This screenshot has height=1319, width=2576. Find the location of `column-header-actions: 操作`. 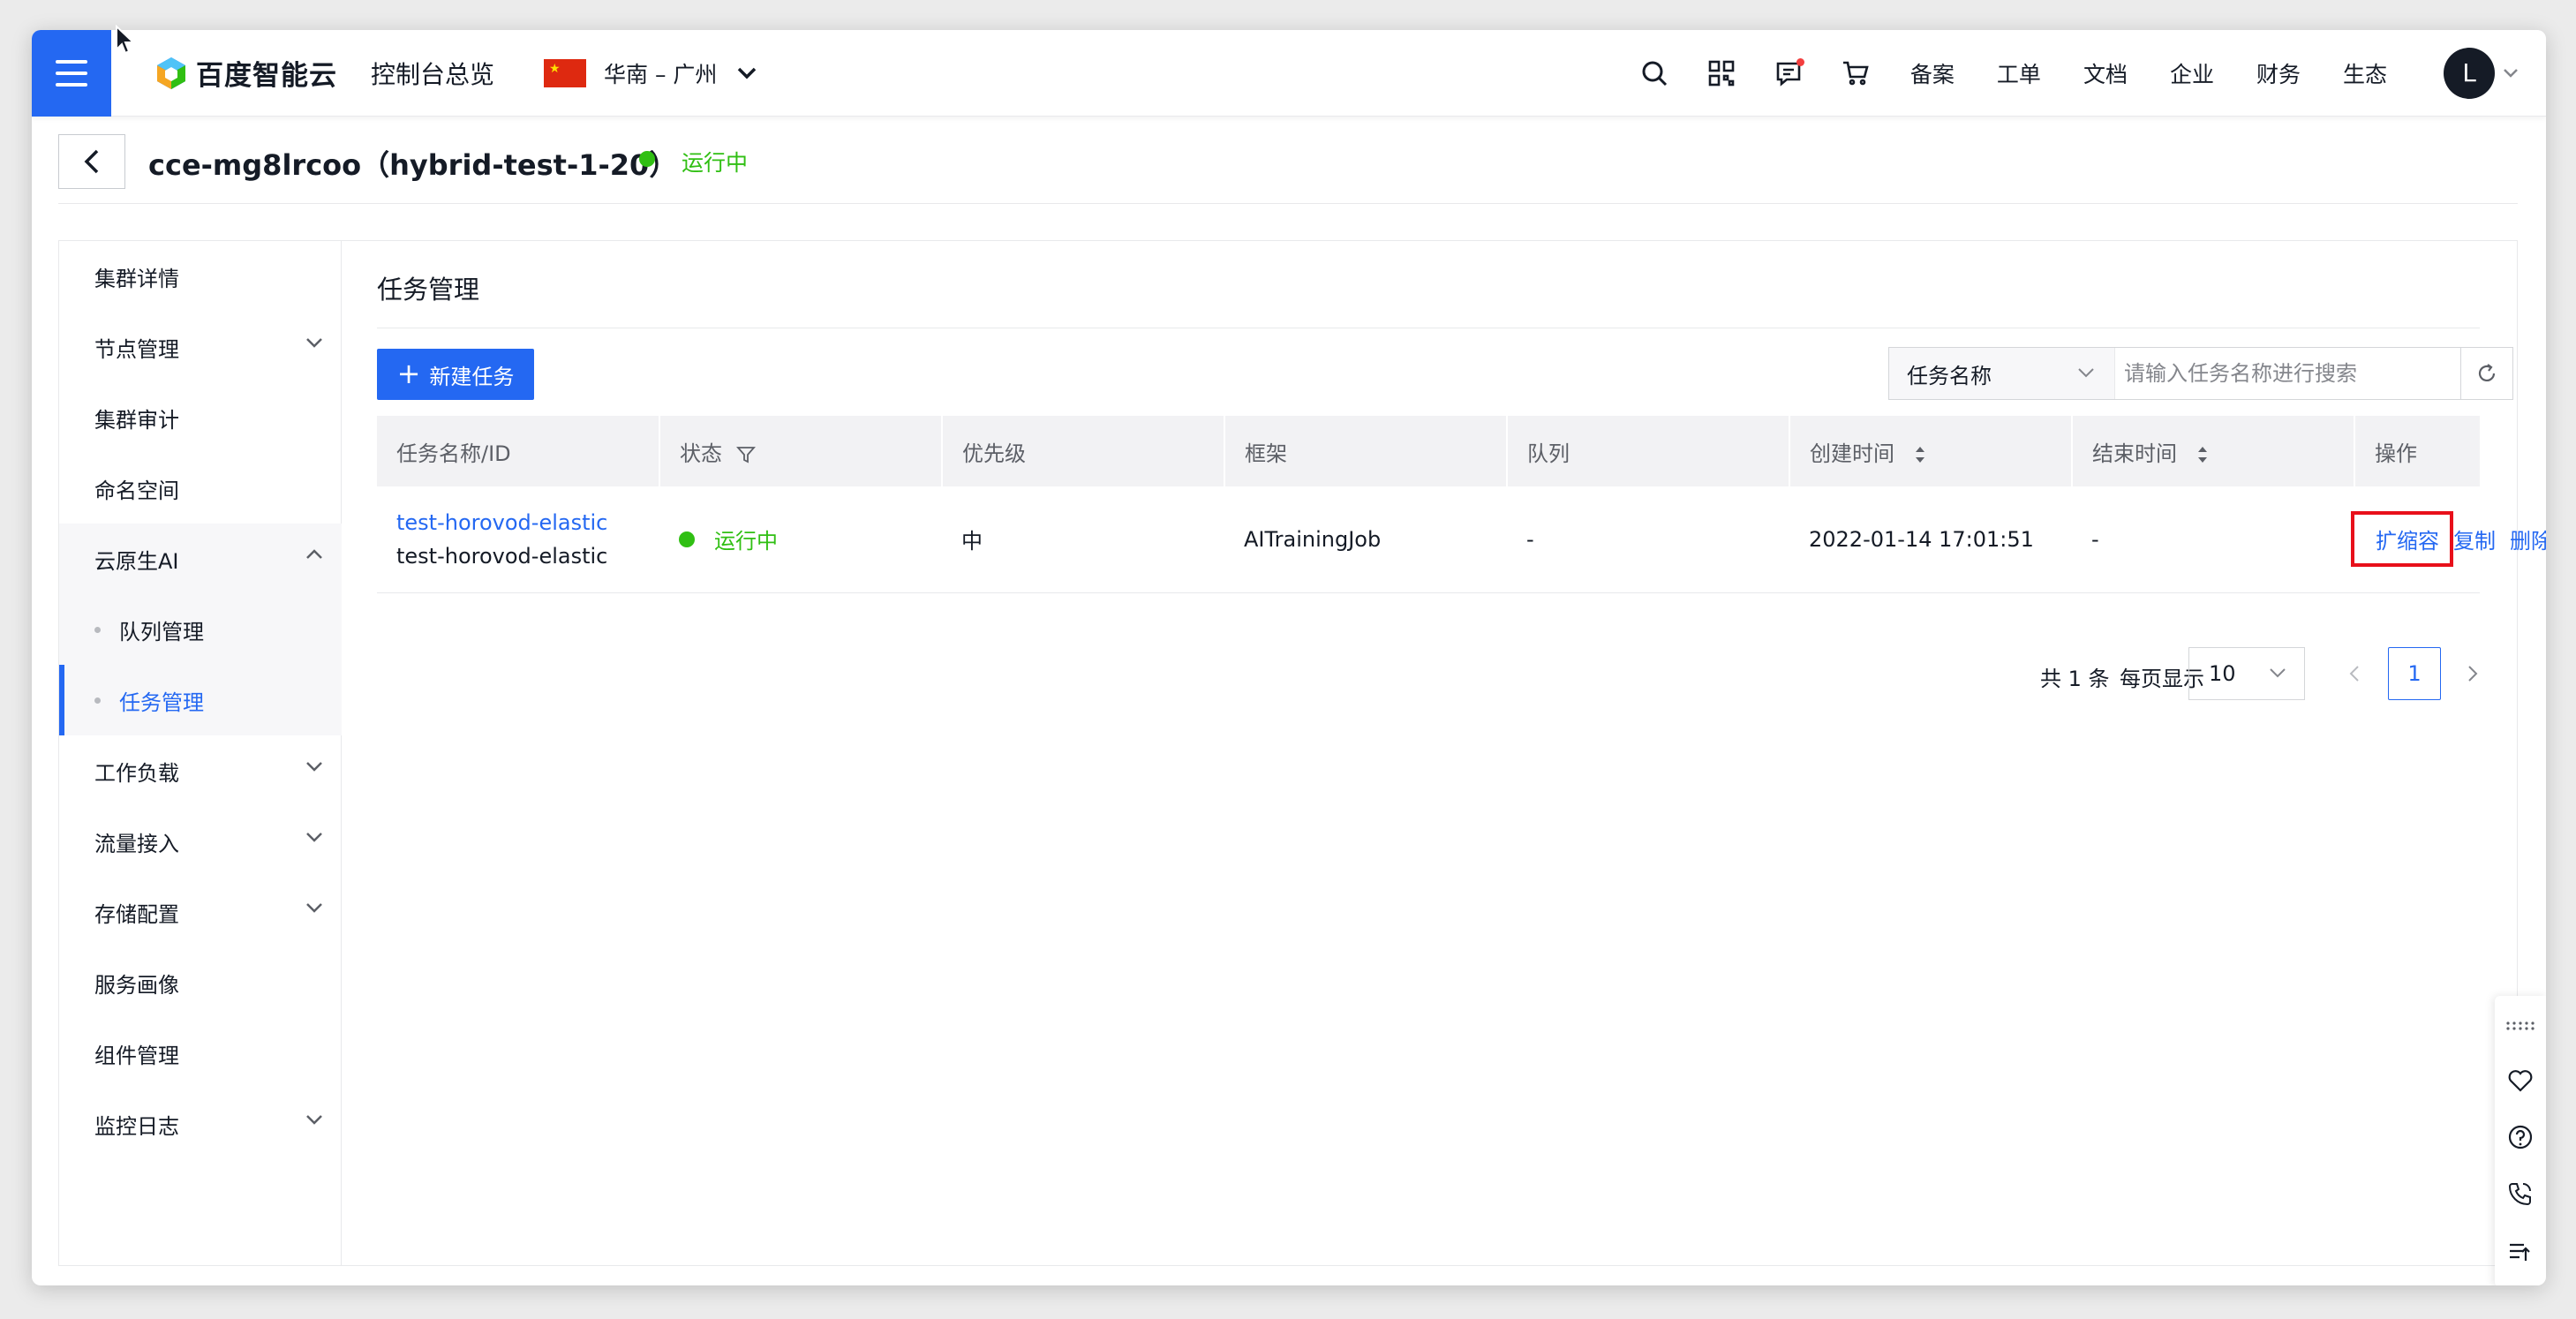

column-header-actions: 操作 is located at coordinates (2417, 451).